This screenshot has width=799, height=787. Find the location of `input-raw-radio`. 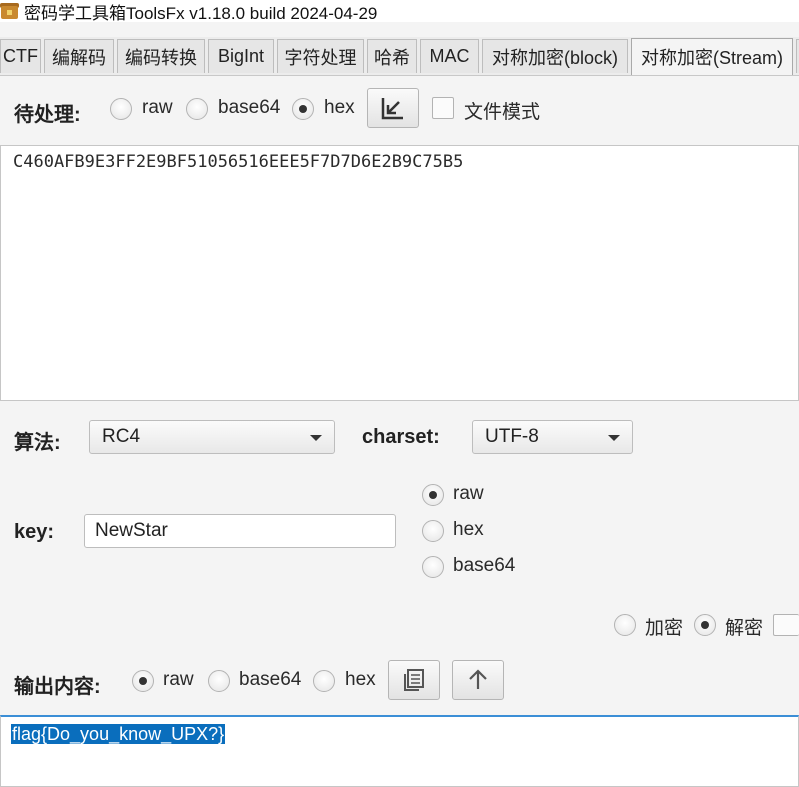

input-raw-radio is located at coordinates (121, 109).